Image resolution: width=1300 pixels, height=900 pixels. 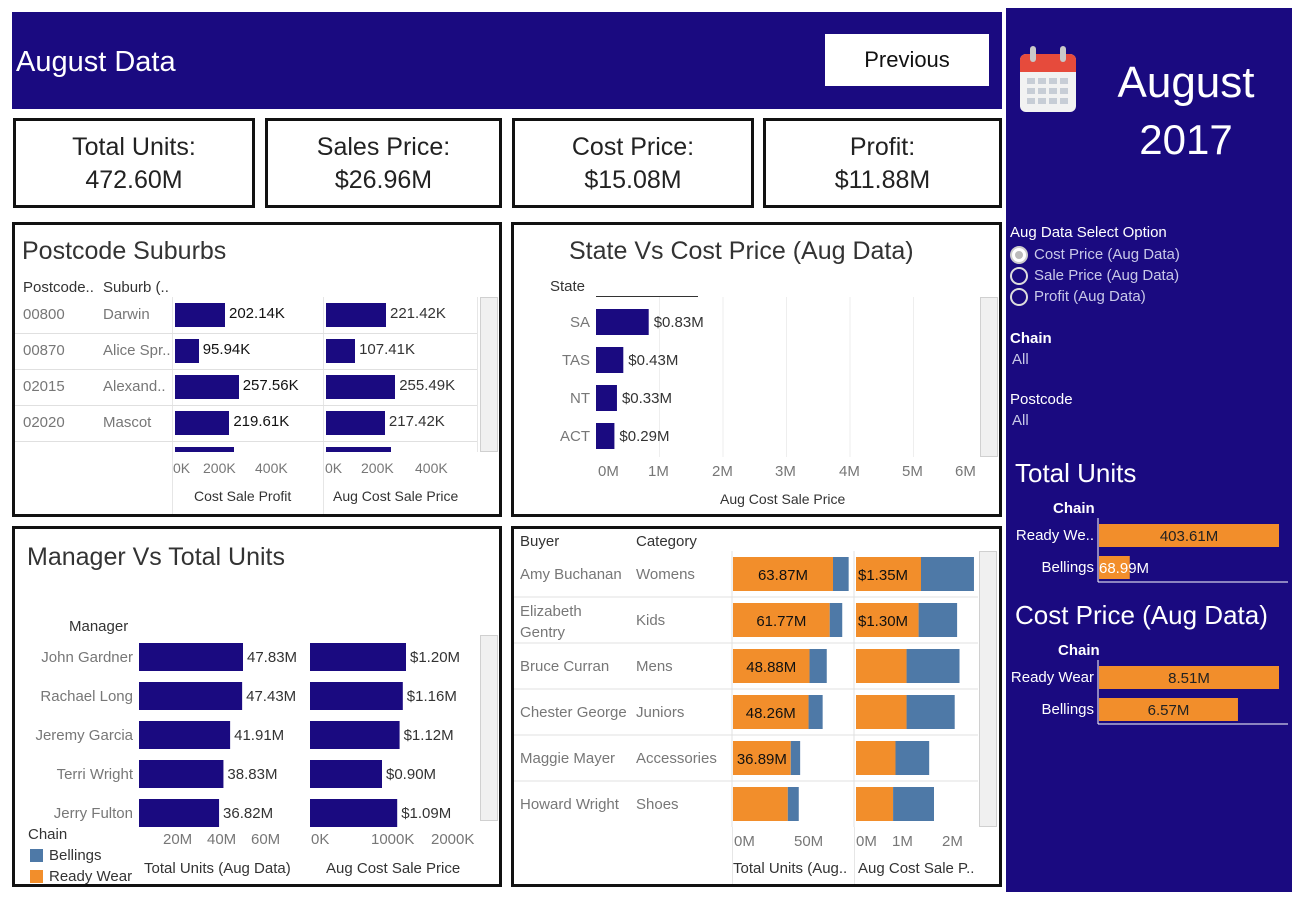 I want to click on kpi-value: $26.96M, so click(x=383, y=180).